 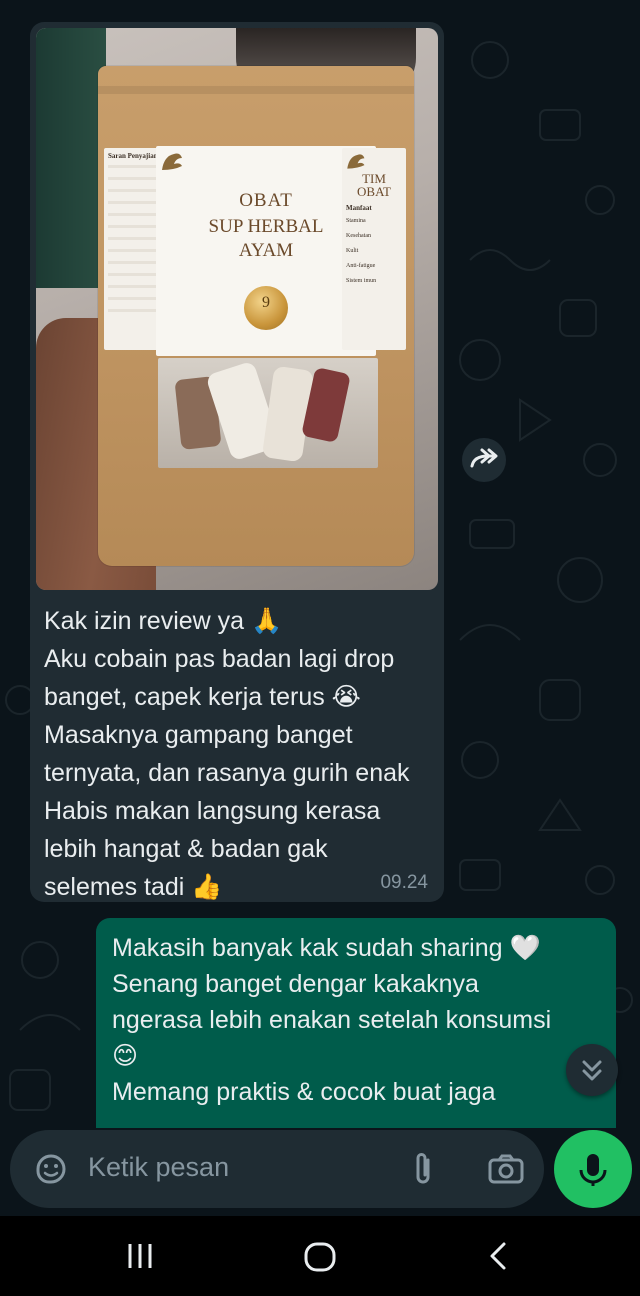 What do you see at coordinates (498, 1256) in the screenshot?
I see `back-icon` at bounding box center [498, 1256].